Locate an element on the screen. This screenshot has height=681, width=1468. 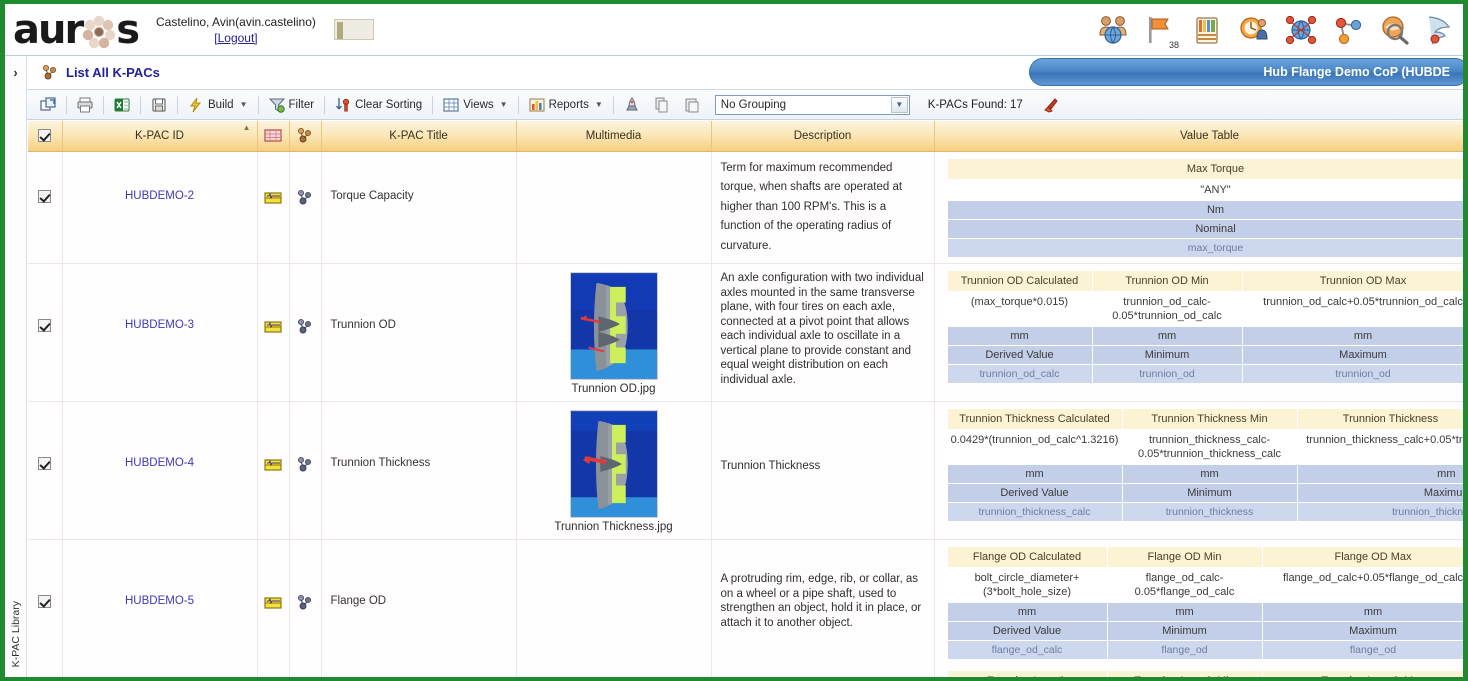
row-multimedia-cell: Trunnion Thickness.jpg is located at coordinates (614, 470).